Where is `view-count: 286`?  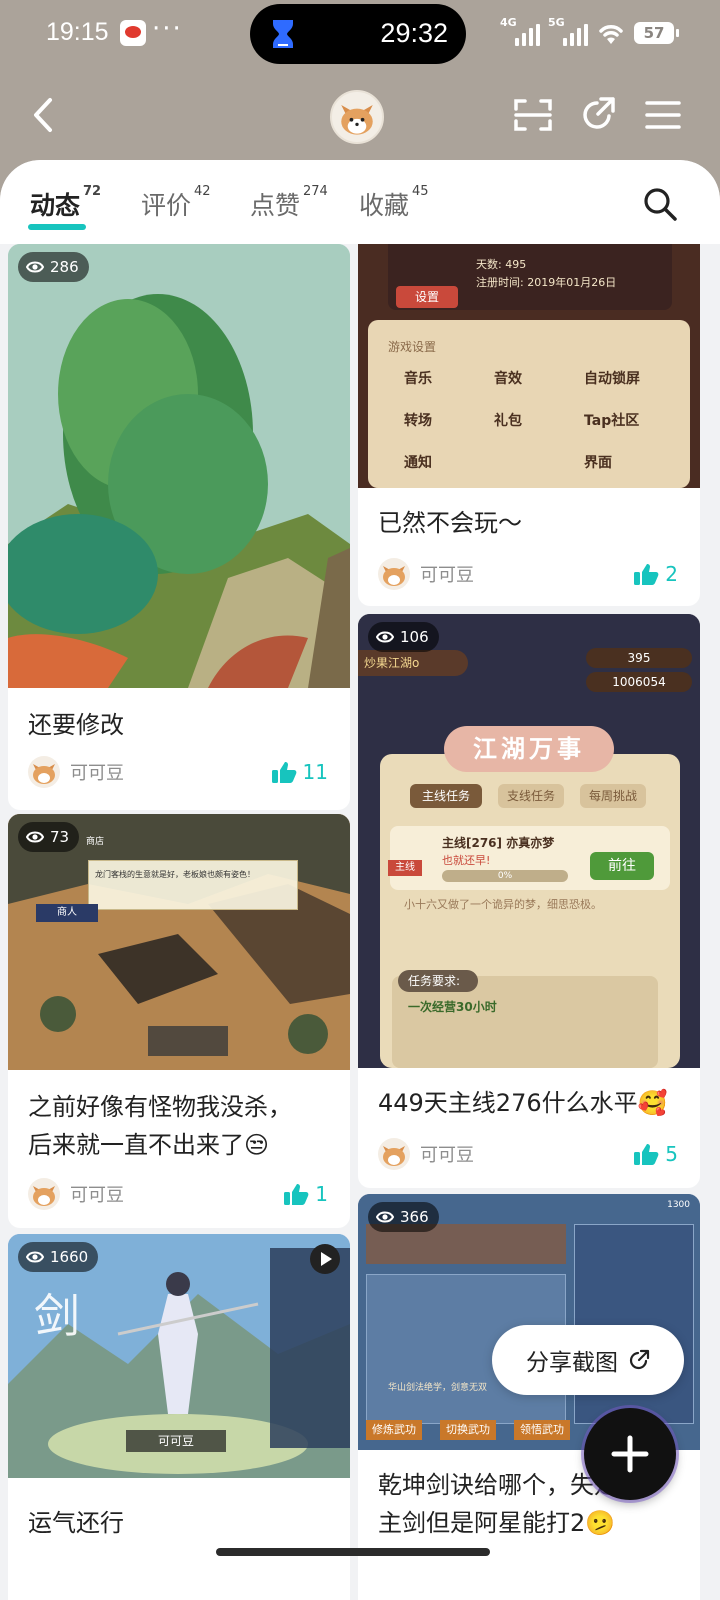 view-count: 286 is located at coordinates (53, 267).